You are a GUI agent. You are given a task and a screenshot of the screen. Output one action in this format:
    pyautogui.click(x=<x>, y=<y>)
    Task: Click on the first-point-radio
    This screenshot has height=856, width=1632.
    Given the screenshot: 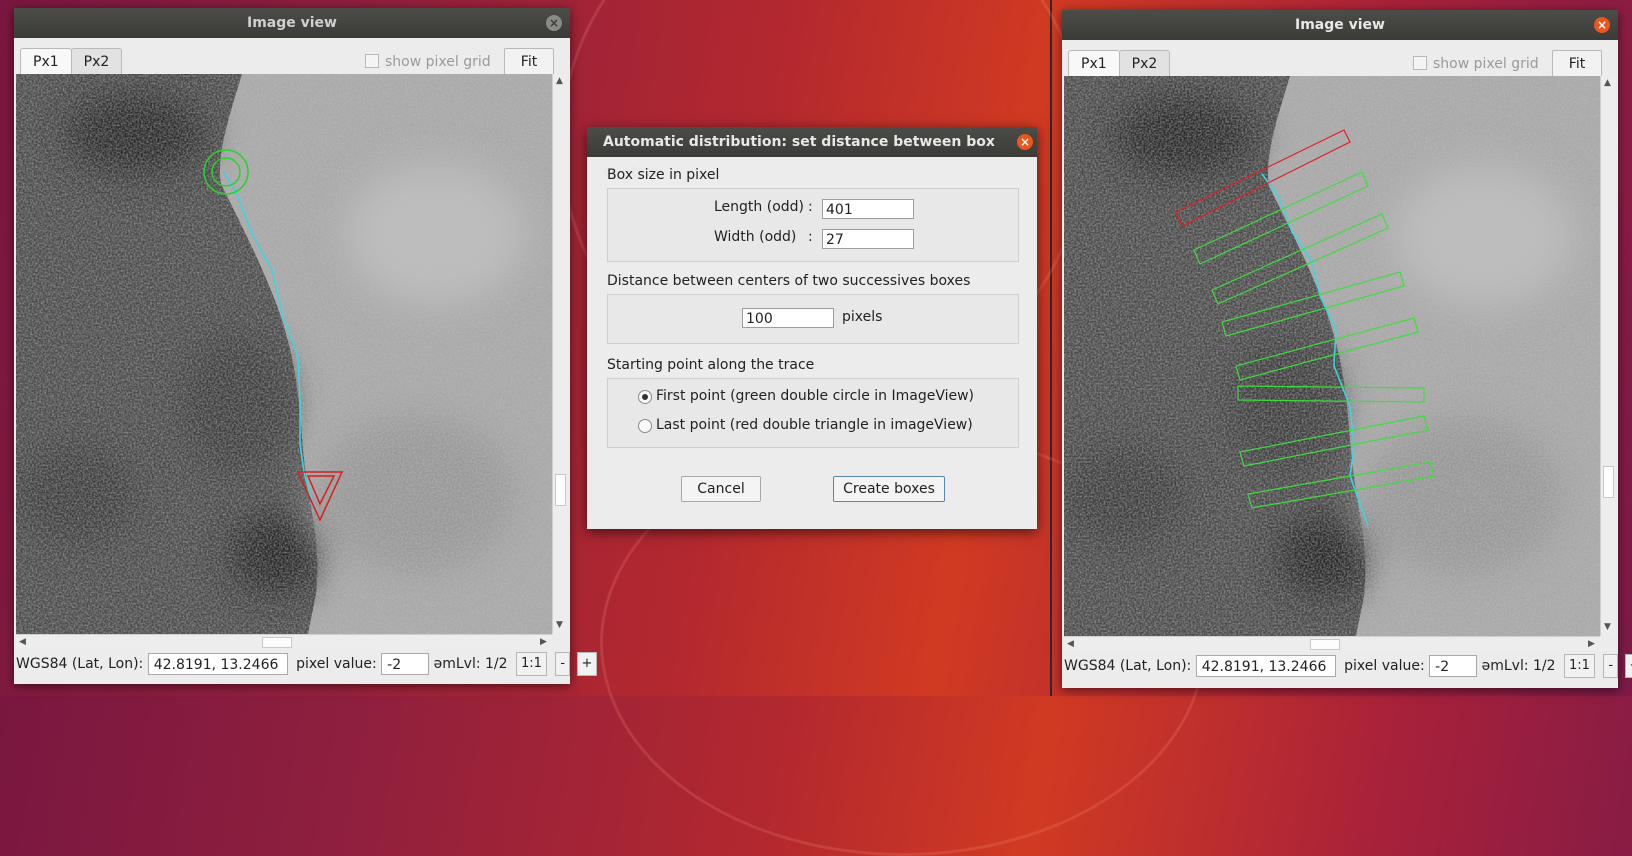 What is the action you would take?
    pyautogui.click(x=645, y=397)
    